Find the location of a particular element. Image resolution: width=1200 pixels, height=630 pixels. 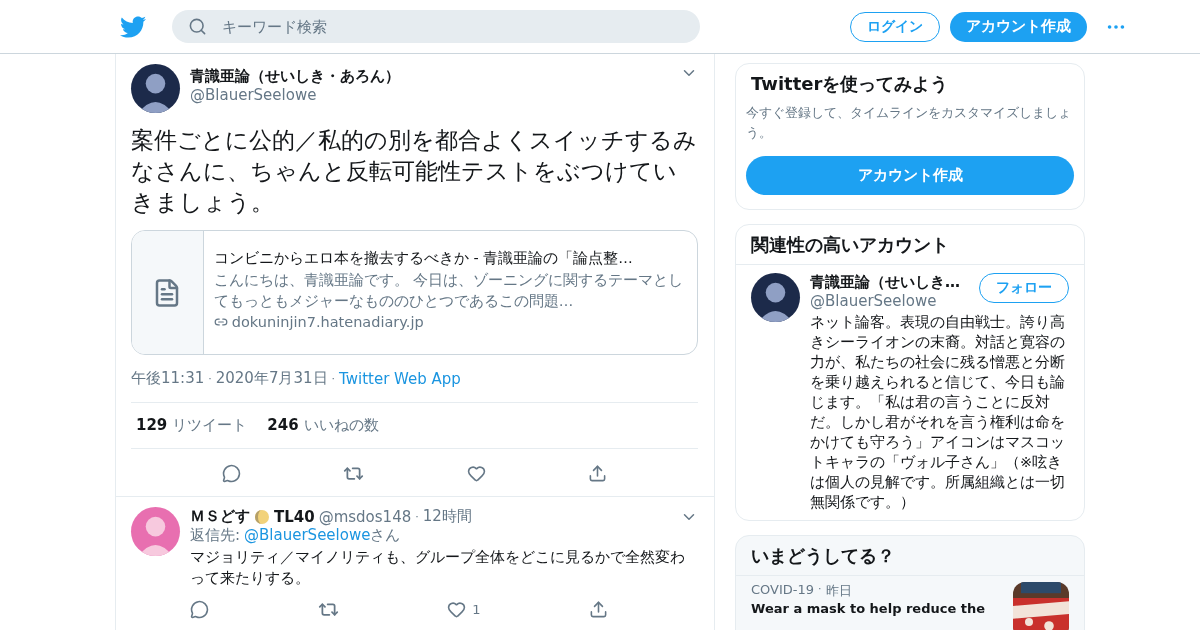

account-handle: @BlauerSeelowe is located at coordinates (874, 301).